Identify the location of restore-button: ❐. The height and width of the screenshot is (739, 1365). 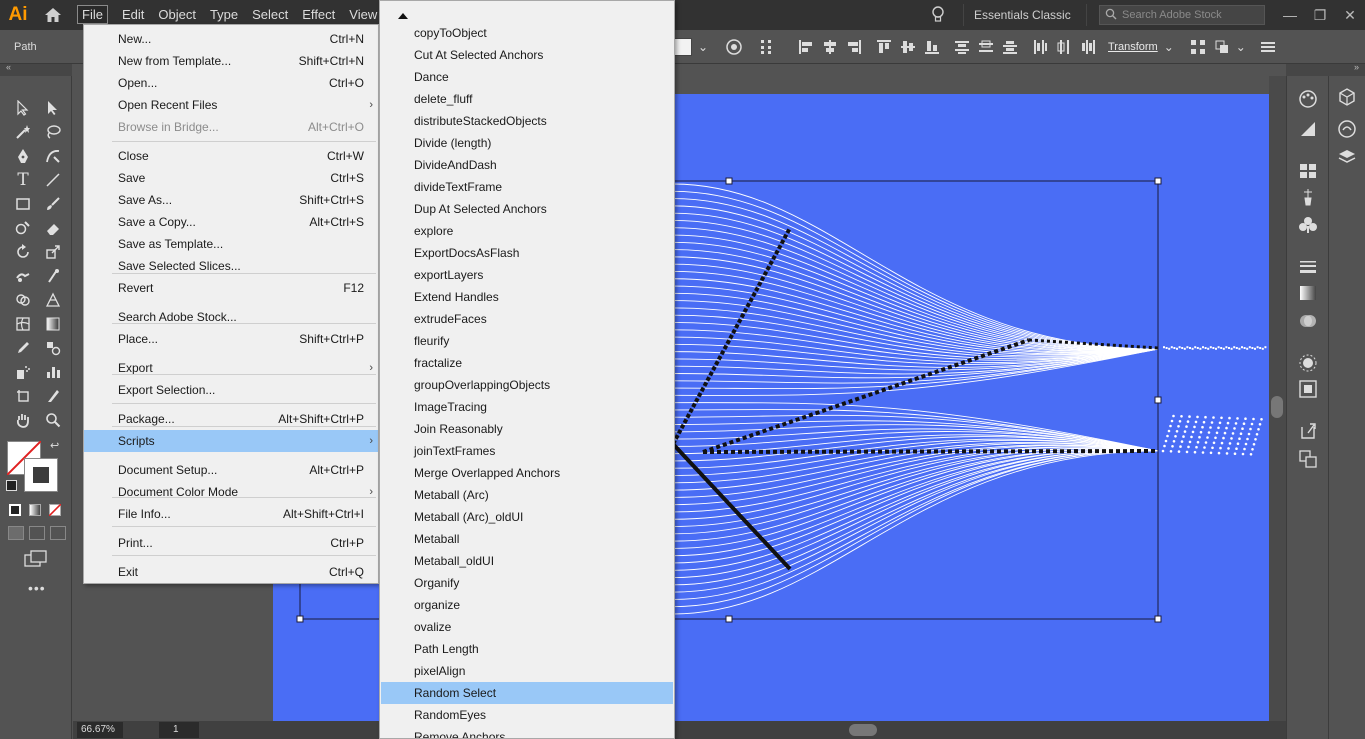
(1320, 15).